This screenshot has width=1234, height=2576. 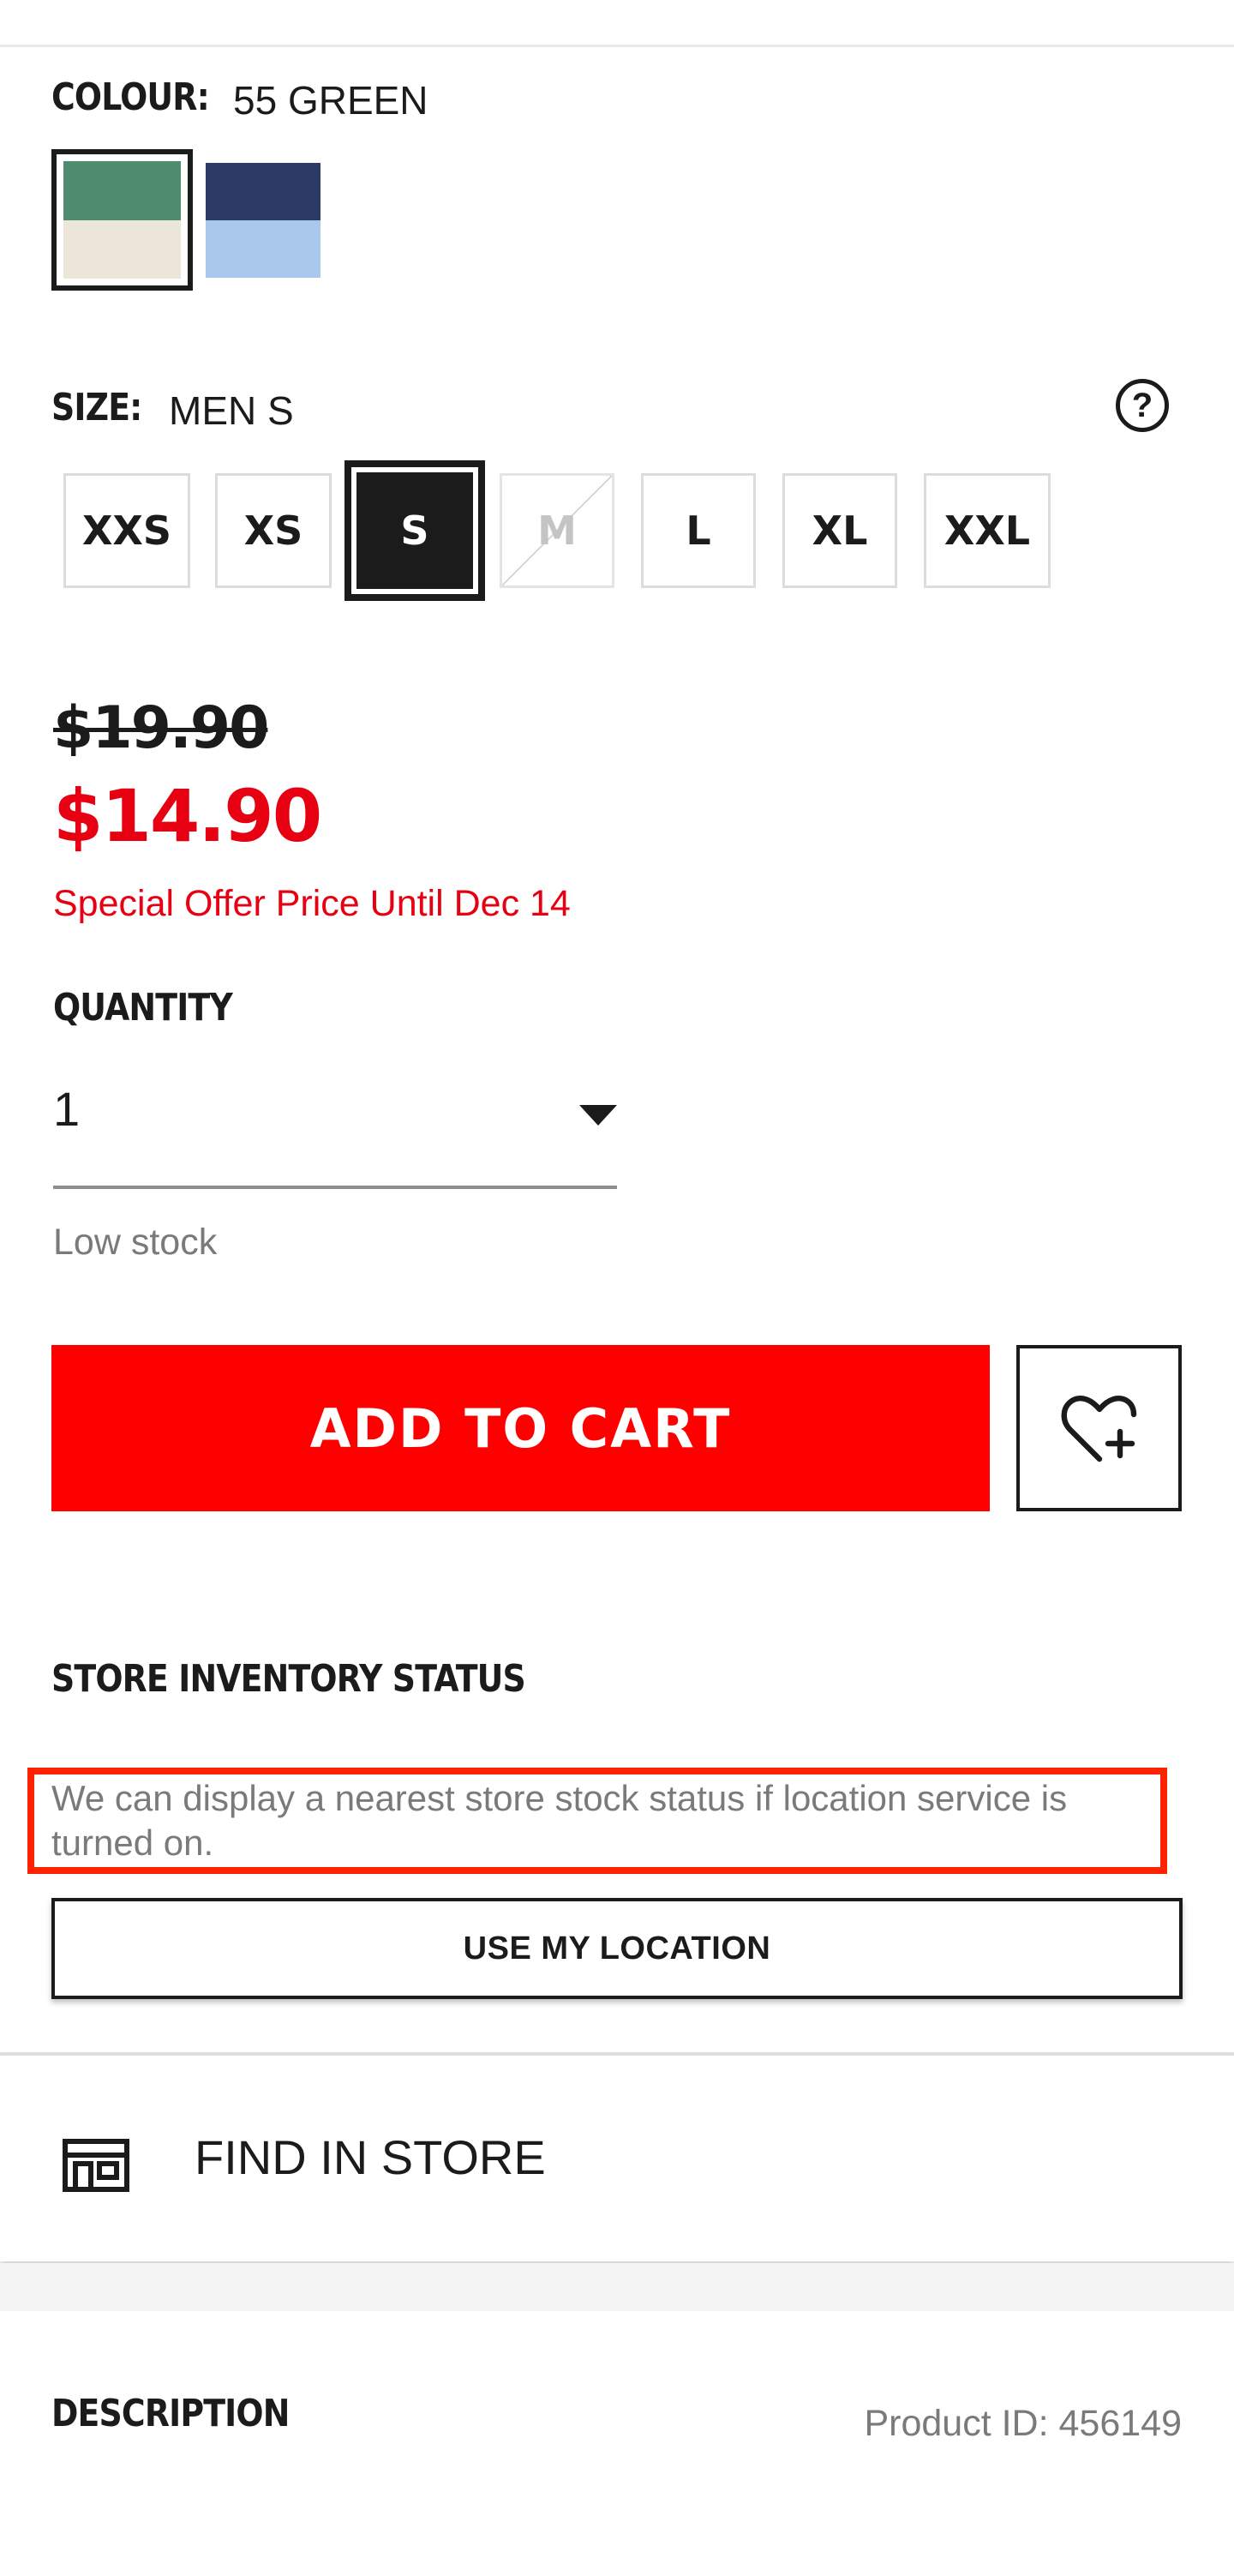 I want to click on colour-swatch-green, so click(x=122, y=220).